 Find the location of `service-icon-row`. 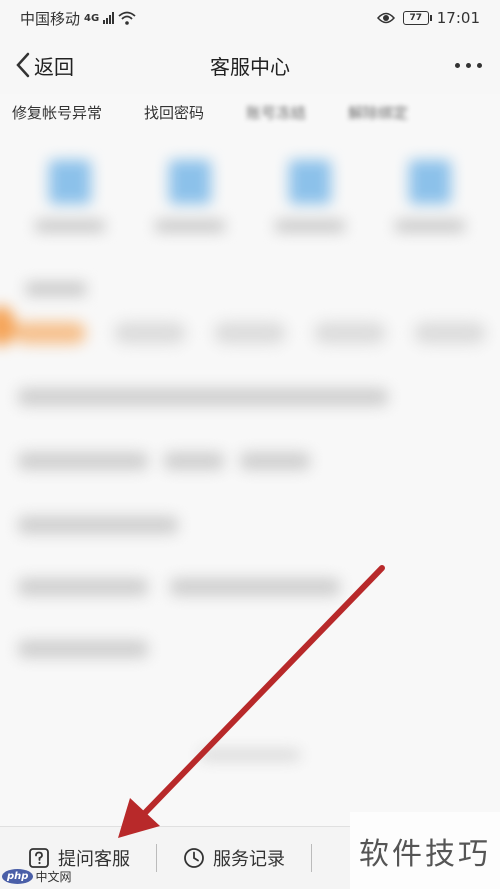

service-icon-row is located at coordinates (250, 181).